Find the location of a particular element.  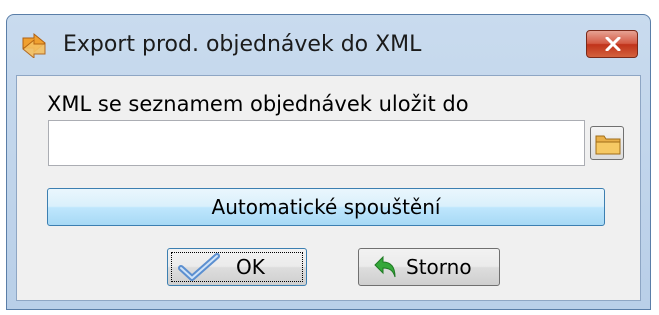

path-input is located at coordinates (316, 143).